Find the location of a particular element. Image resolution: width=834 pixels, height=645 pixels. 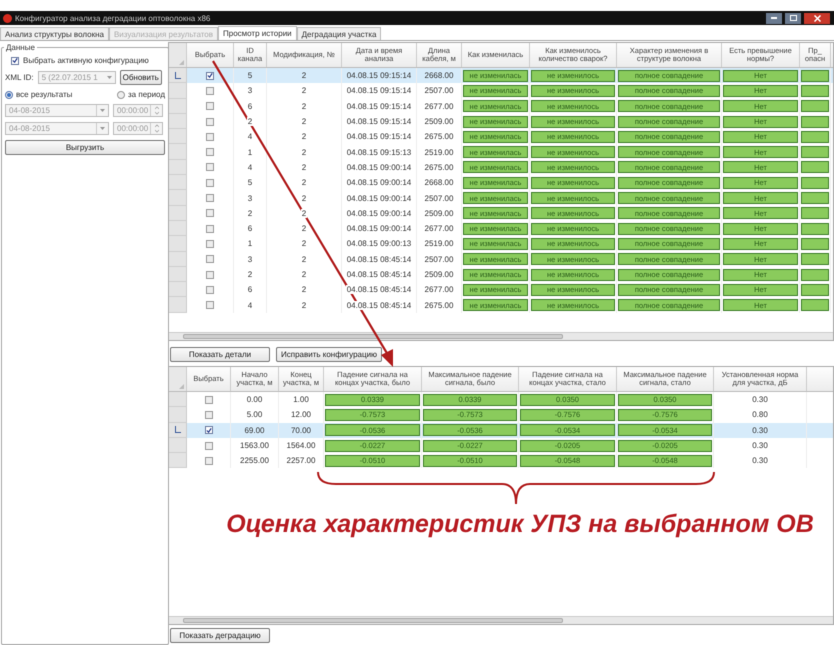

annotation-text: Оценка характеристик УПЗ на выбранном ОВ is located at coordinates (520, 524).